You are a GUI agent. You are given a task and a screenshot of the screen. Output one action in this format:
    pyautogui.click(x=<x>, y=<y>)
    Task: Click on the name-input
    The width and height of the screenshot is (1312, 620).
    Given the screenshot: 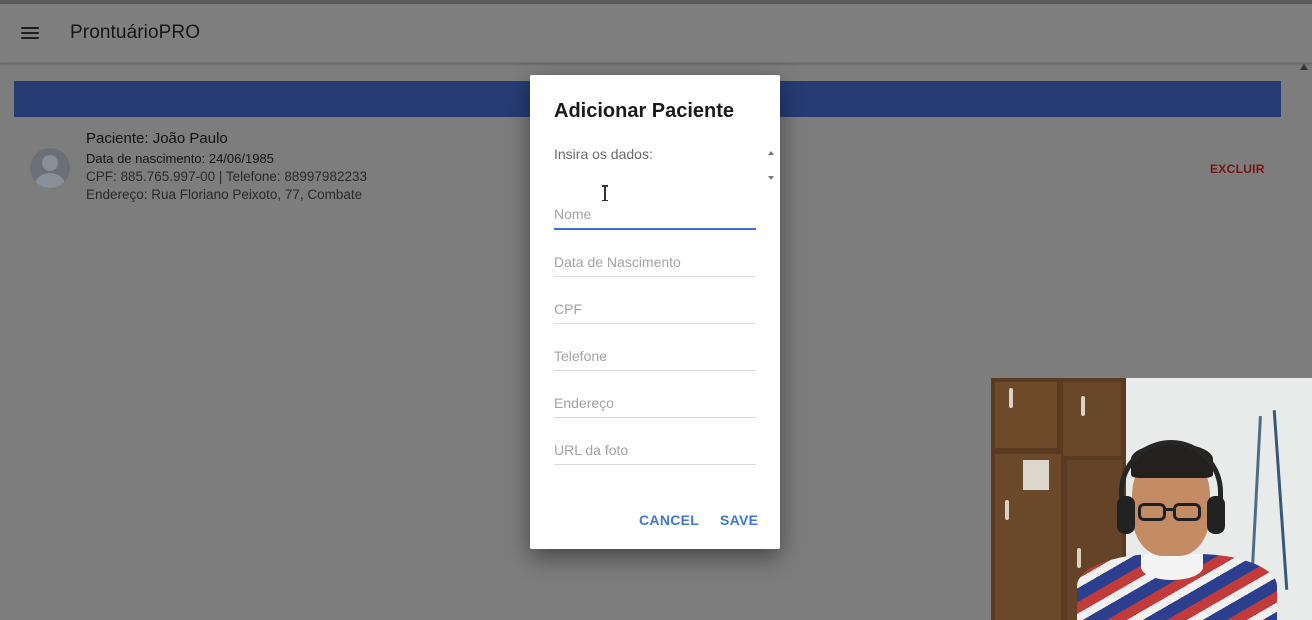 What is the action you would take?
    pyautogui.click(x=654, y=214)
    